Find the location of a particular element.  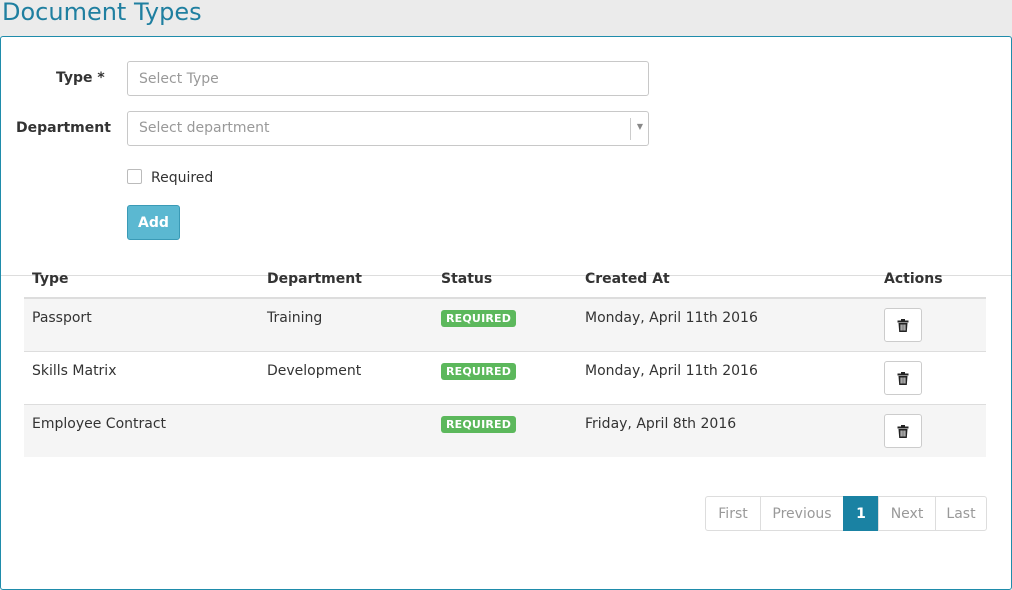

type-label-text: Type is located at coordinates (74, 78).